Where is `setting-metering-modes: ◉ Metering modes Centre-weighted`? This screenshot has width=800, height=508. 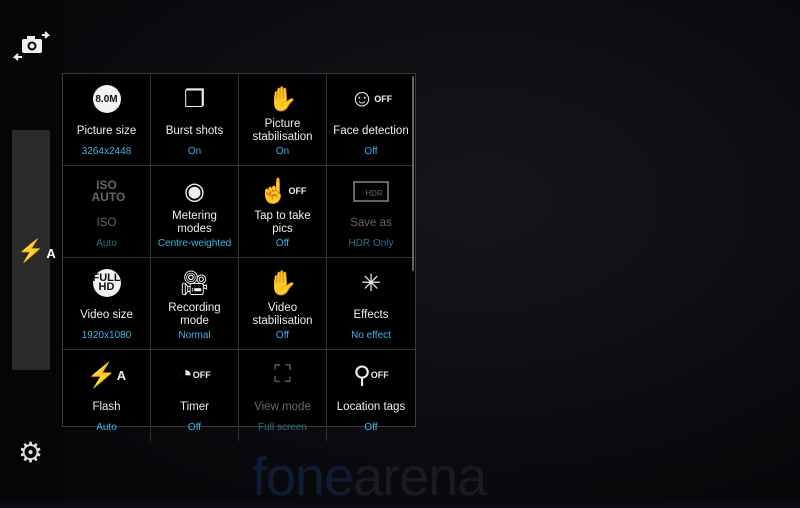 setting-metering-modes: ◉ Metering modes Centre-weighted is located at coordinates (195, 212).